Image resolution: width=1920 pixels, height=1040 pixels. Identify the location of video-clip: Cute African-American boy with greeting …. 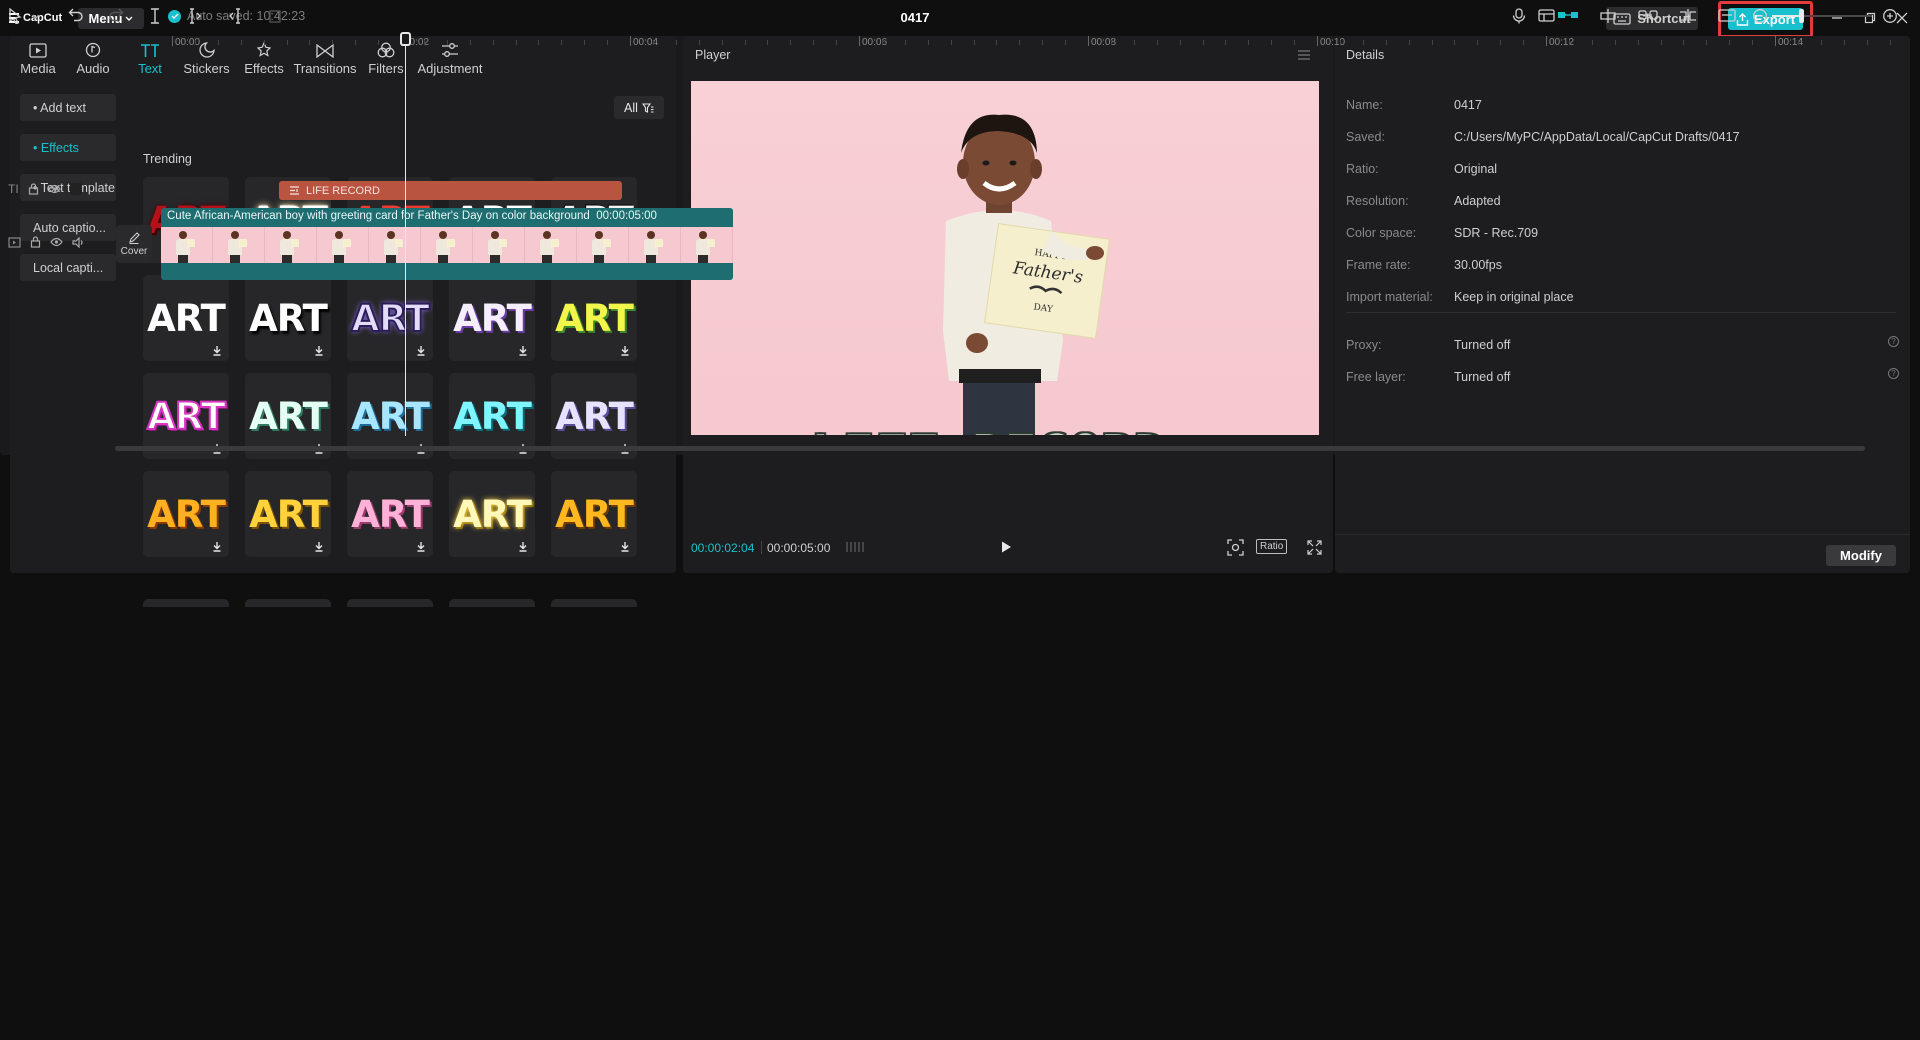
(447, 244).